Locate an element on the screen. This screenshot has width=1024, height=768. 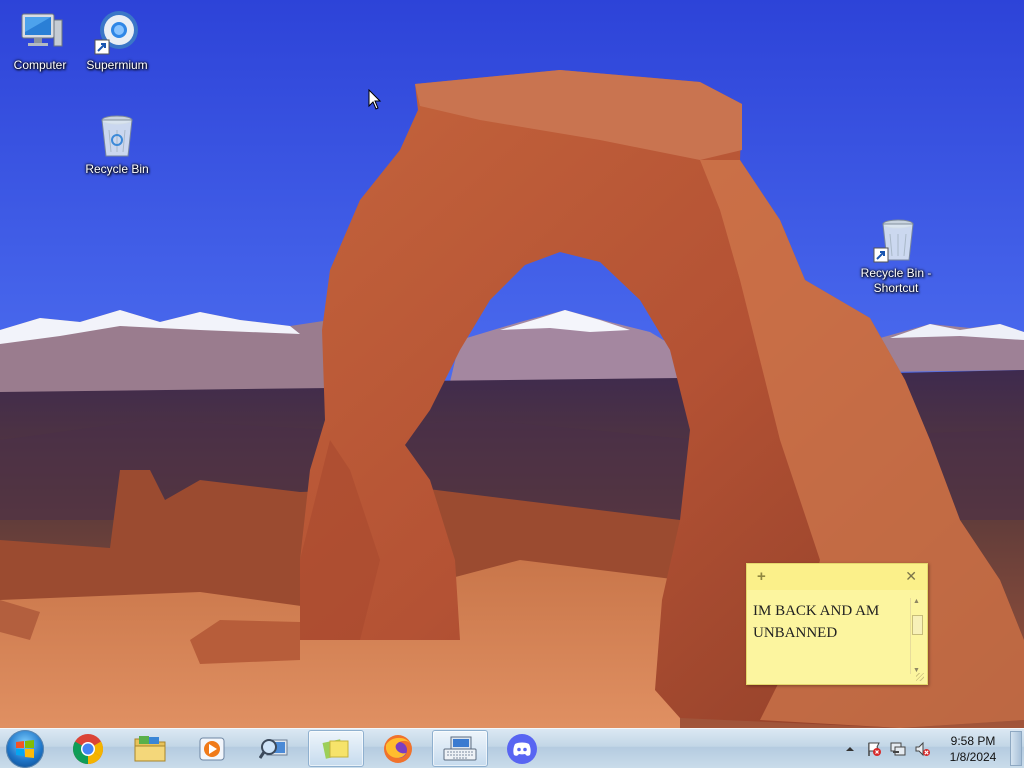
sticky-note: + ✕ IM BACK AND AM UNBANNED ▲ ▼ is located at coordinates (837, 624).